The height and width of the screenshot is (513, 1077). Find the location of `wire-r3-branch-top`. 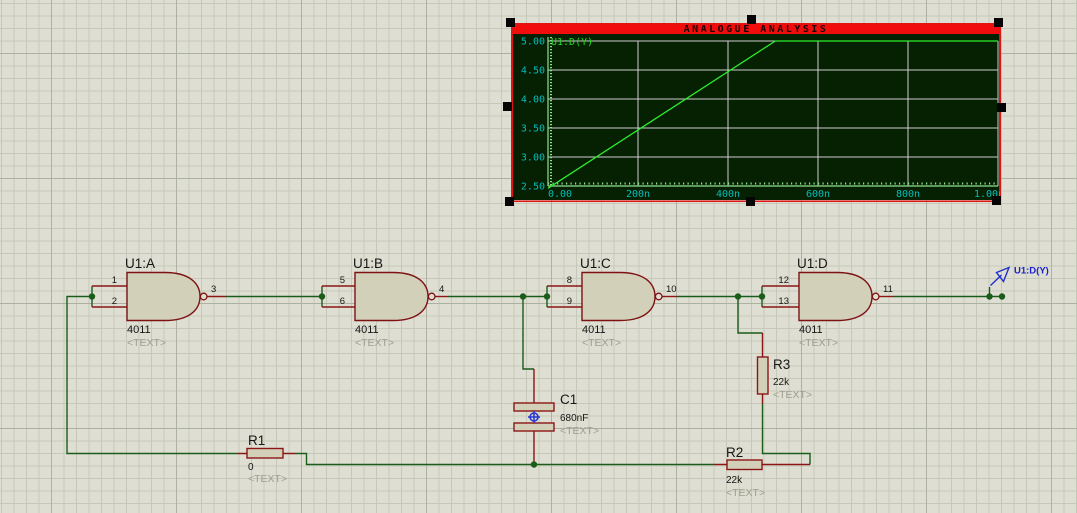

wire-r3-branch-top is located at coordinates (750, 315).